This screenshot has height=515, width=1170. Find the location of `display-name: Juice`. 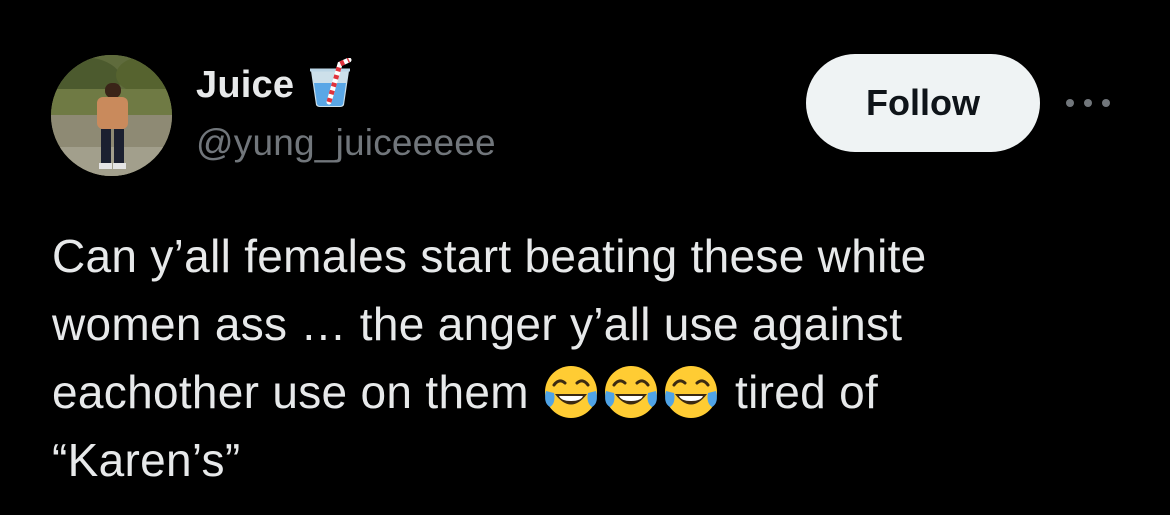

display-name: Juice is located at coordinates (245, 85).